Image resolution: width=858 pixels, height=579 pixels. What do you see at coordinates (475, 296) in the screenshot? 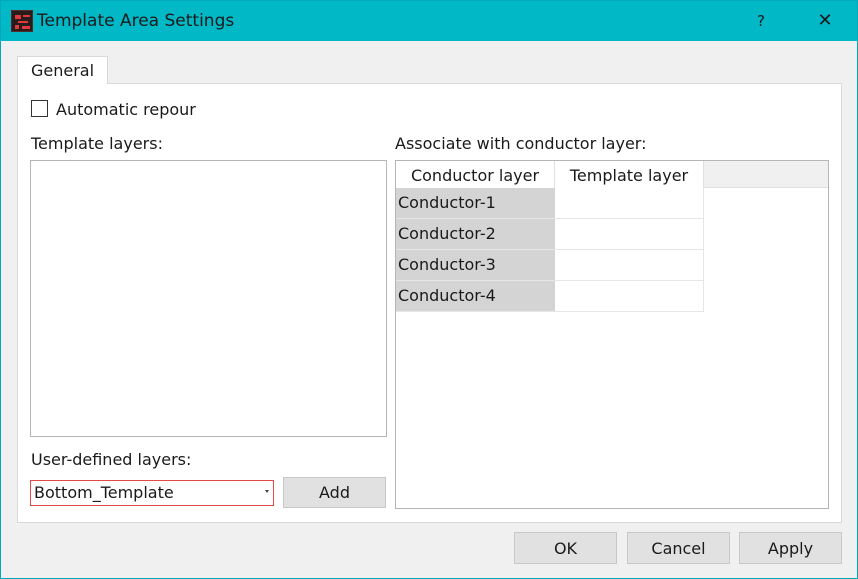
I see `row-header: Conductor-4` at bounding box center [475, 296].